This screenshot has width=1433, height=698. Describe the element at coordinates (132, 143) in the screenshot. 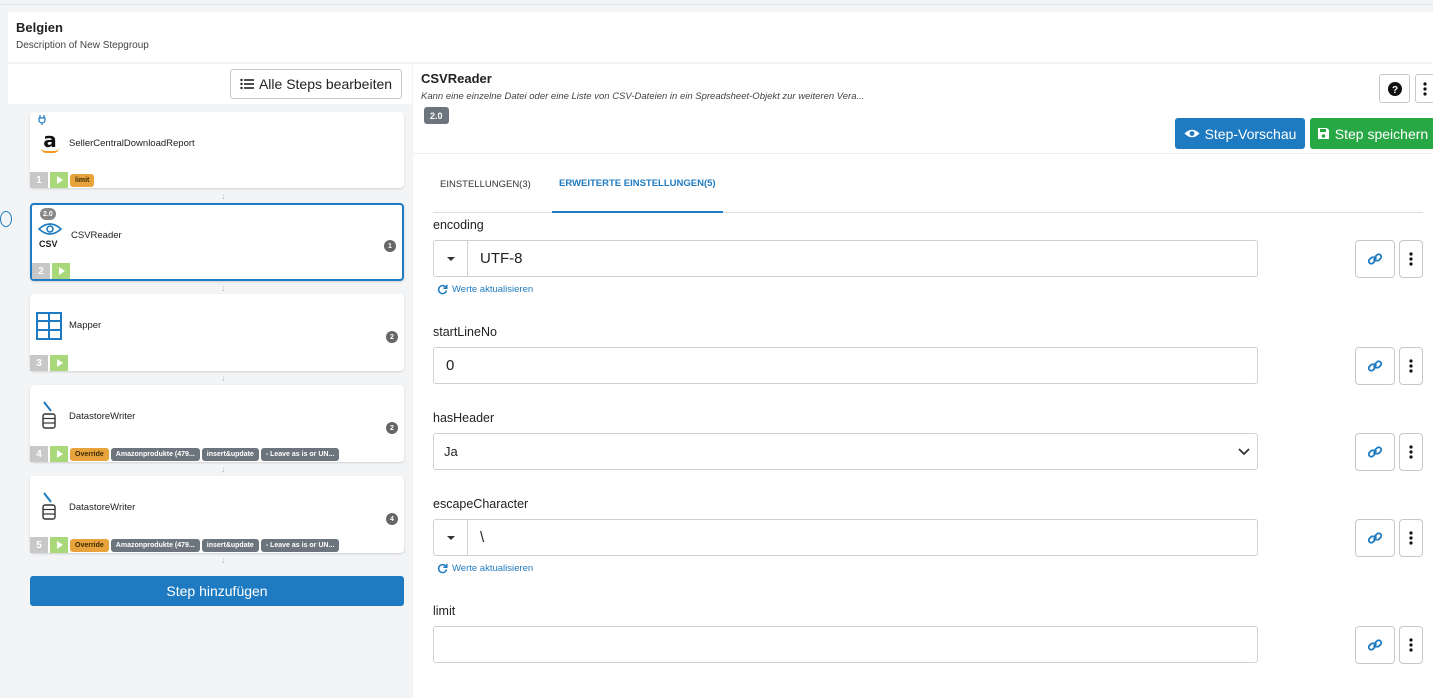

I see `step-name: SellerCentralDownloadReport` at that location.